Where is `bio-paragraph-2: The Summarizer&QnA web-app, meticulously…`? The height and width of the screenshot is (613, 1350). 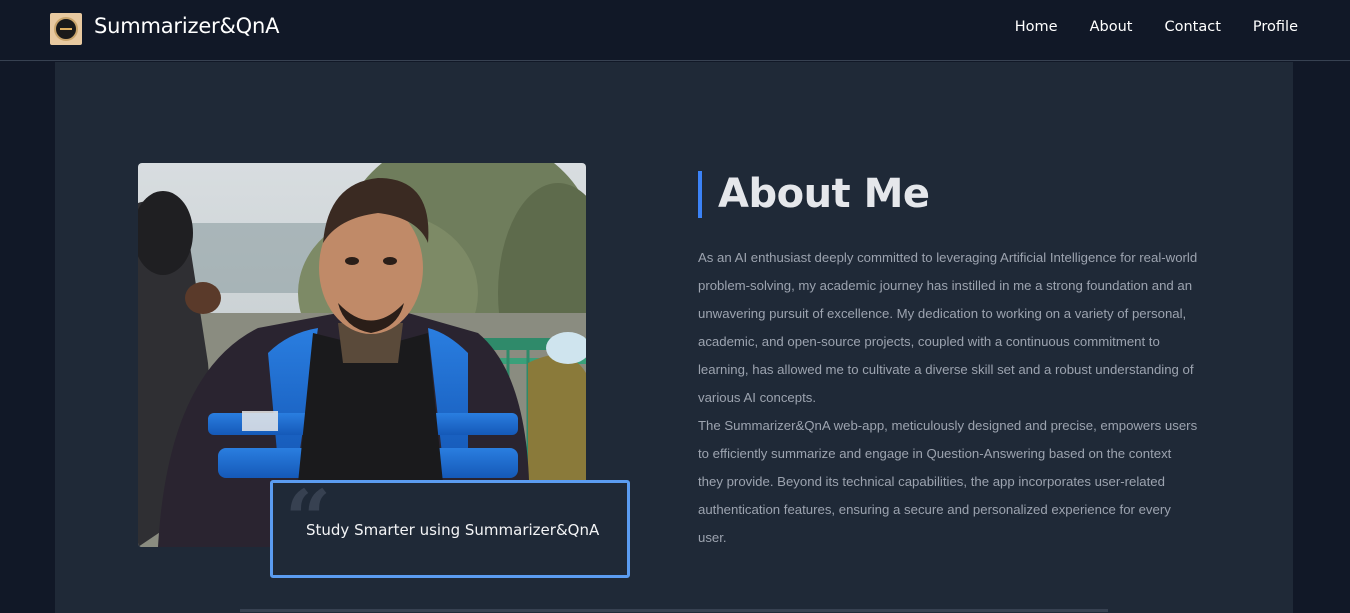 bio-paragraph-2: The Summarizer&QnA web-app, meticulously… is located at coordinates (948, 481).